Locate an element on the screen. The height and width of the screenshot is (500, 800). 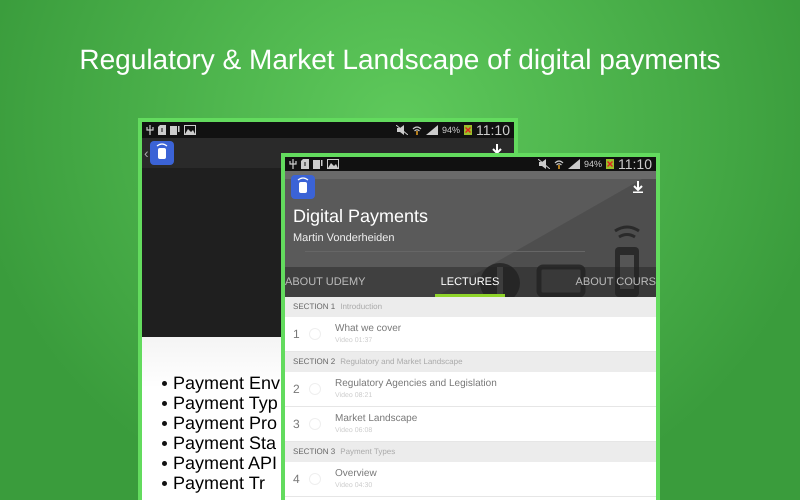
tab: ABOUT COURS is located at coordinates (580, 284).